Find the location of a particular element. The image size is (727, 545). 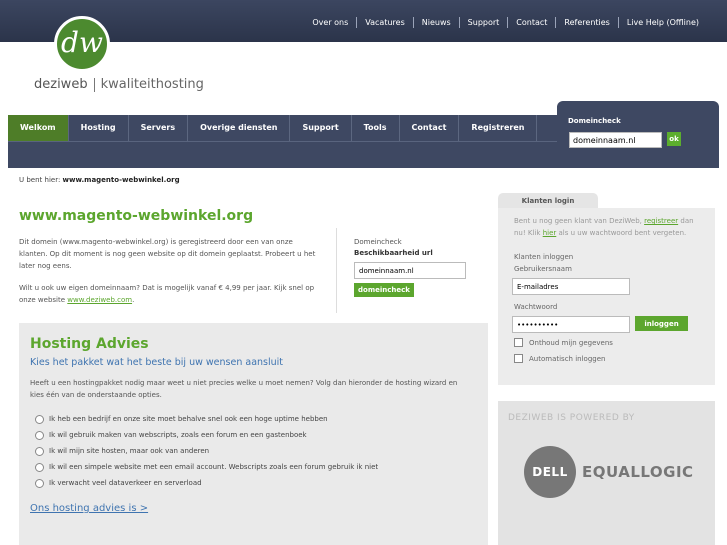

login-button: inloggen is located at coordinates (661, 323).